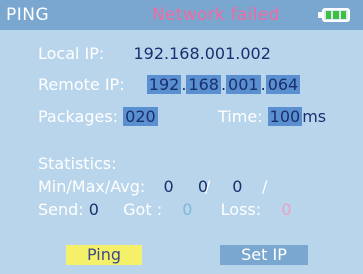  Describe the element at coordinates (104, 255) in the screenshot. I see `ping-button: Ping` at that location.